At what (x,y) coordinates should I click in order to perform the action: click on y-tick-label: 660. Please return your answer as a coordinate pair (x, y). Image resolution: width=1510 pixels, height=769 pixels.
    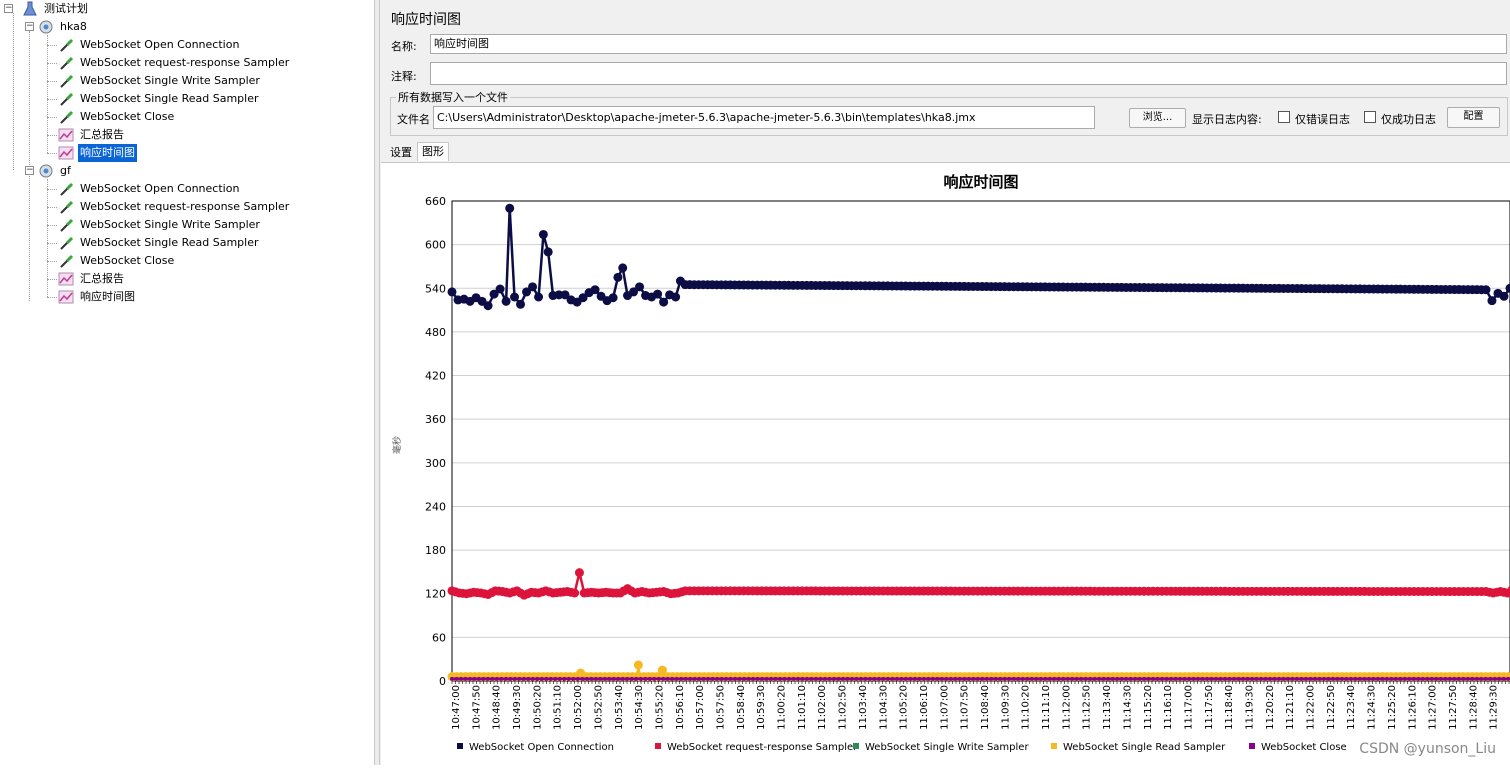
    Looking at the image, I should click on (435, 201).